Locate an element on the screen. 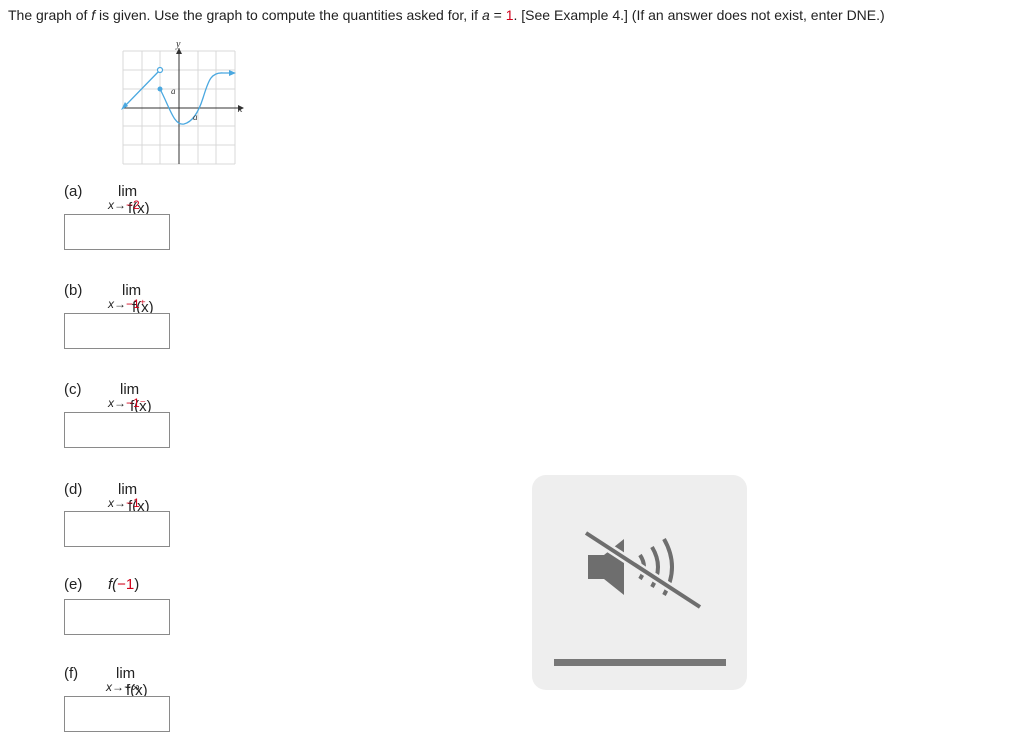 Image resolution: width=1024 pixels, height=744 pixels. volume-muted-icon is located at coordinates (643, 570).